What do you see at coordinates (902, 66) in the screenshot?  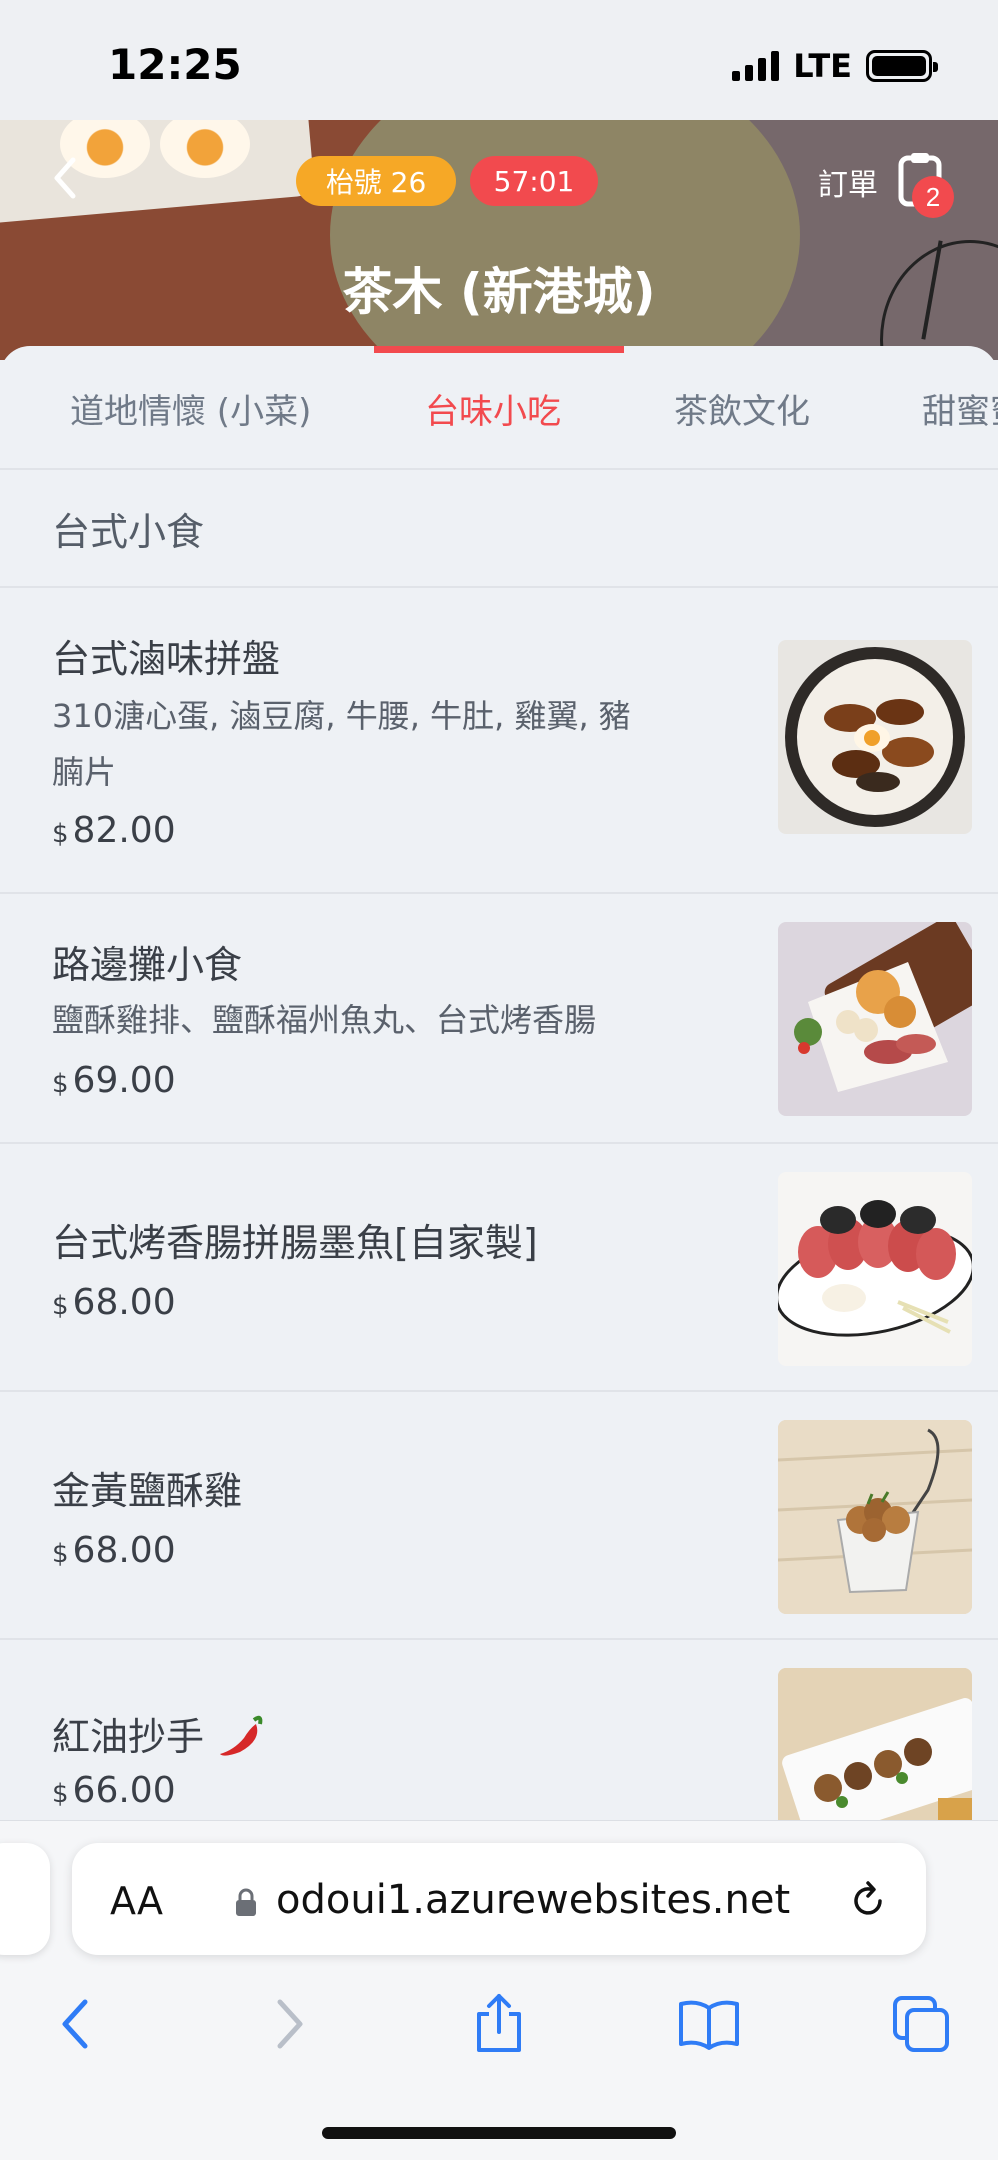 I see `battery-icon` at bounding box center [902, 66].